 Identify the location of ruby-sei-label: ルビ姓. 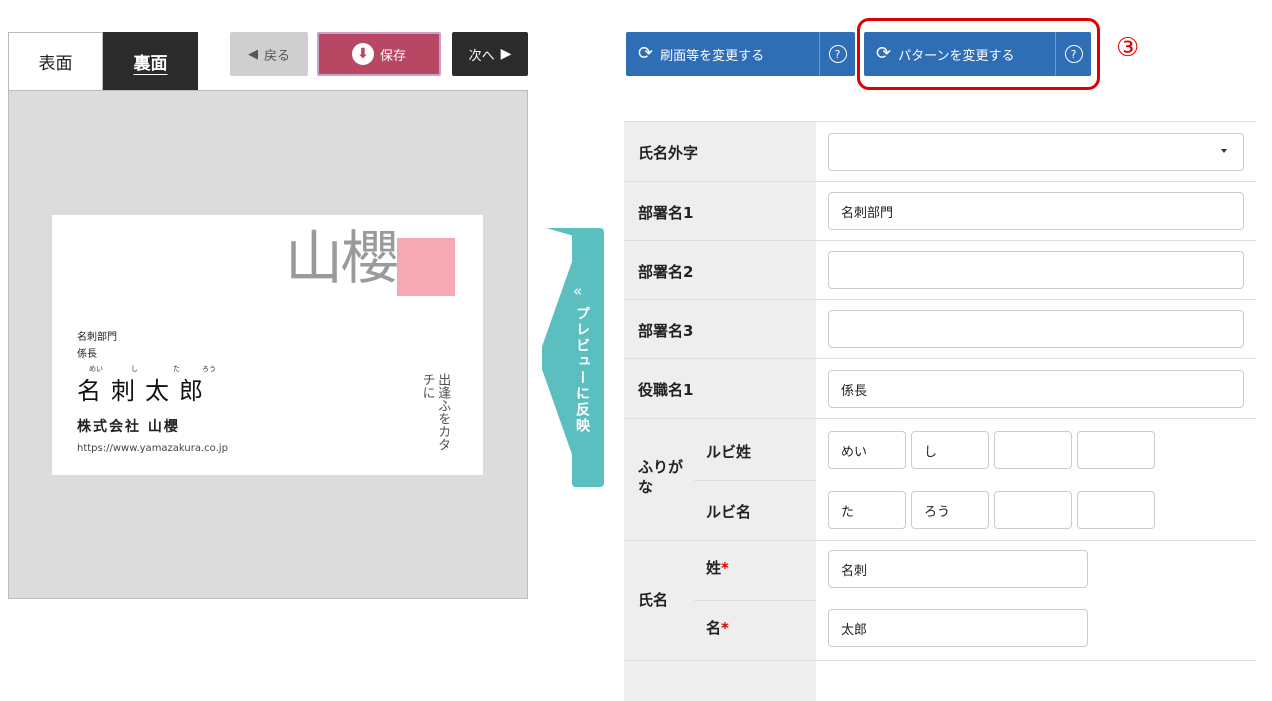
(729, 452).